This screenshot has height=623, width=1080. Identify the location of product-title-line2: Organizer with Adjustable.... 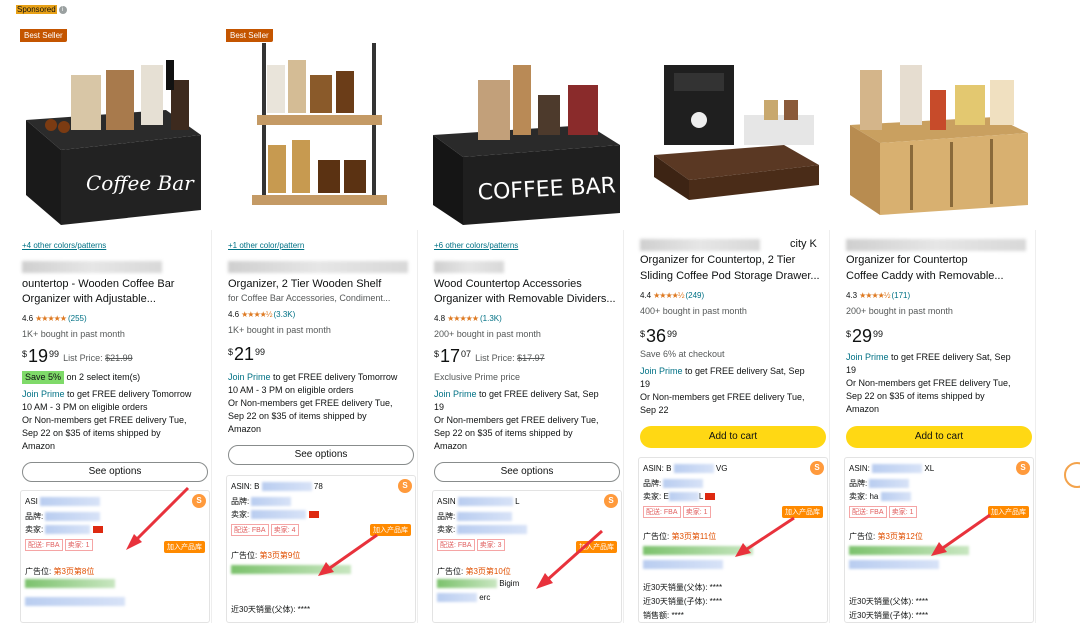
(113, 299).